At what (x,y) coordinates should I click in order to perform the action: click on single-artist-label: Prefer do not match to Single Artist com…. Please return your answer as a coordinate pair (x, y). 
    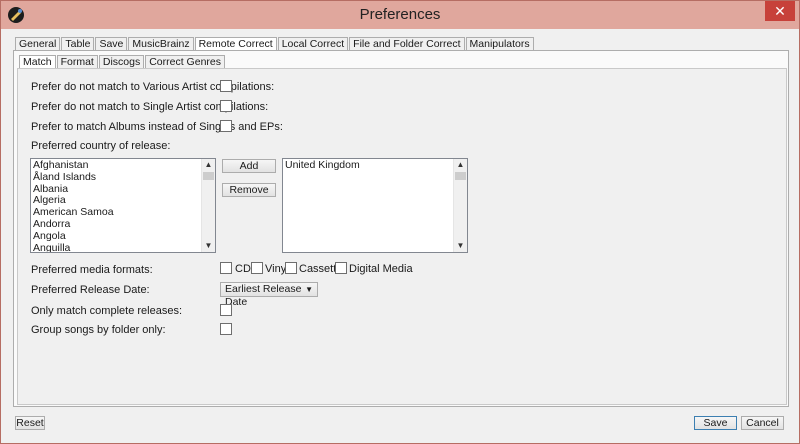
    Looking at the image, I should click on (150, 107).